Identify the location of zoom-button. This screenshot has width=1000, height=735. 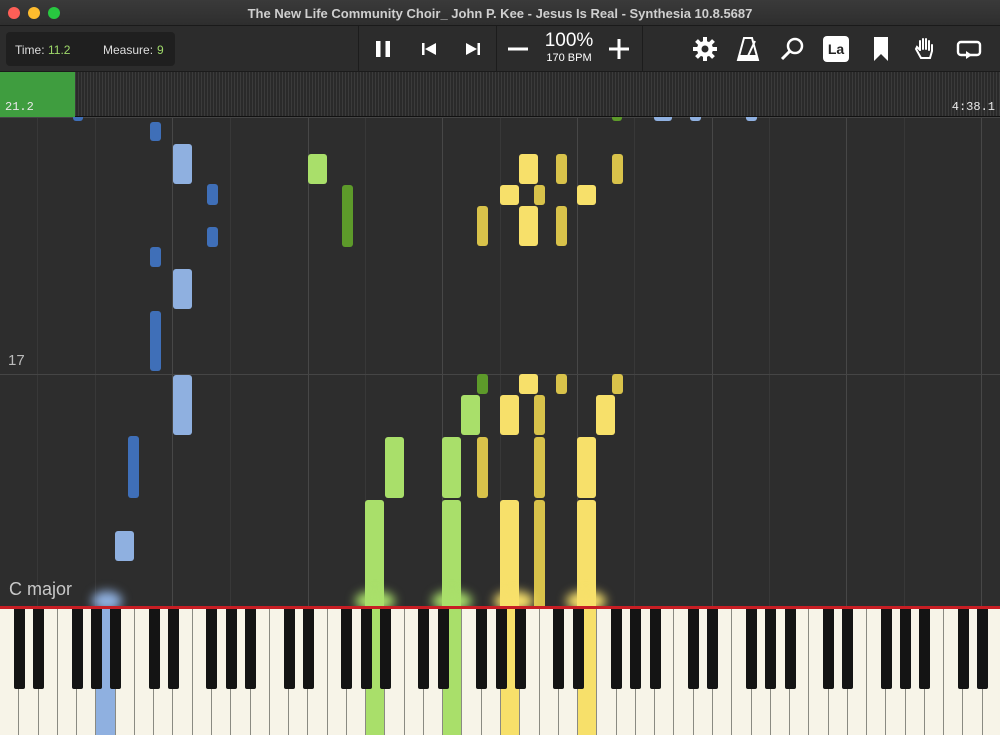
(792, 49).